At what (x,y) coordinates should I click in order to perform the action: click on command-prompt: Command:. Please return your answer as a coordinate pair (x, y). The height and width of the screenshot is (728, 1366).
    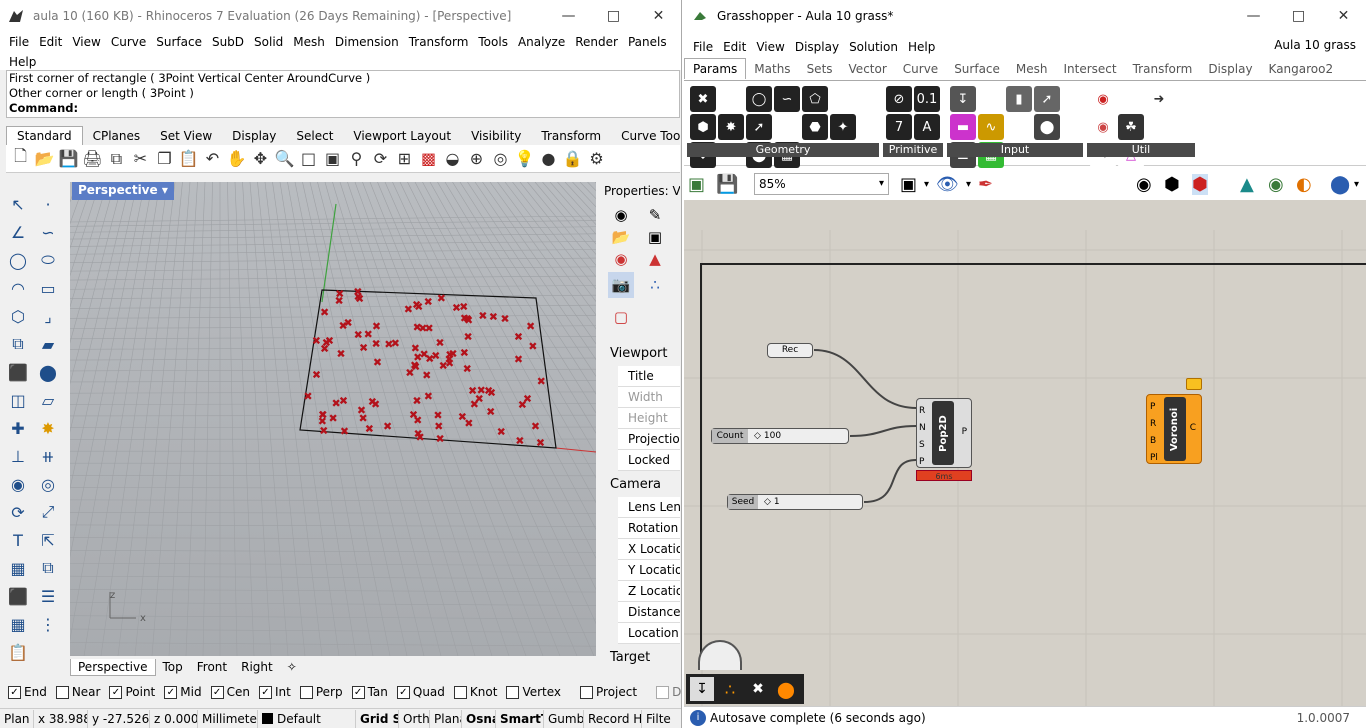
    Looking at the image, I should click on (344, 108).